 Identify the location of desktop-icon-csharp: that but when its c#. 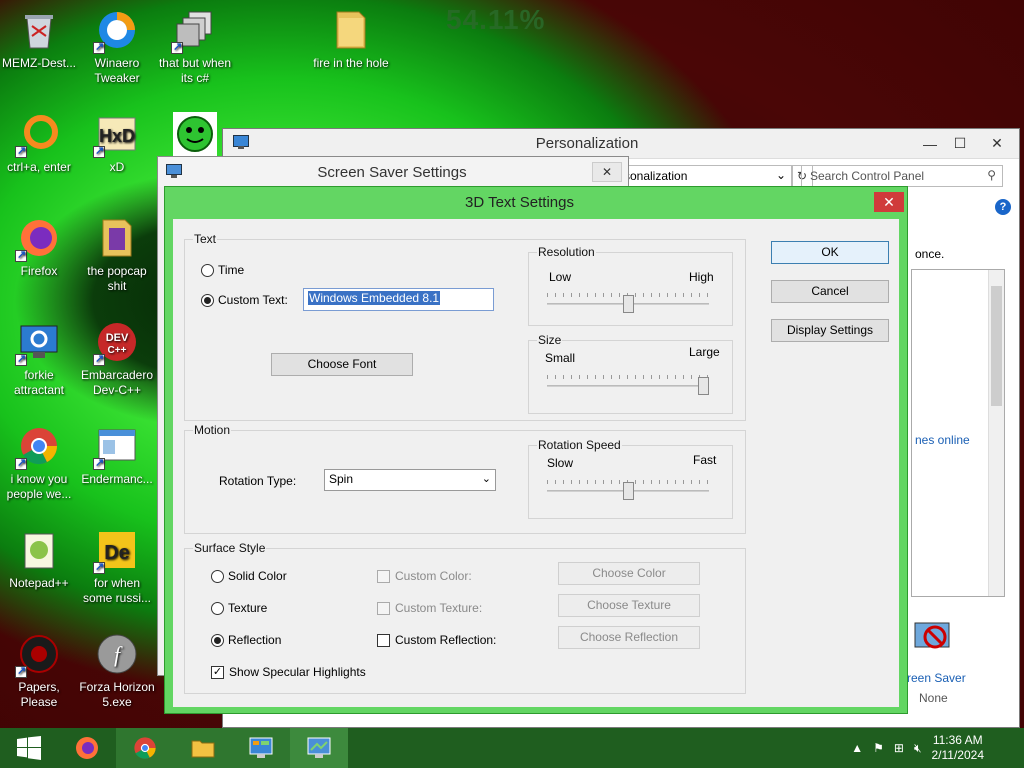
(195, 47).